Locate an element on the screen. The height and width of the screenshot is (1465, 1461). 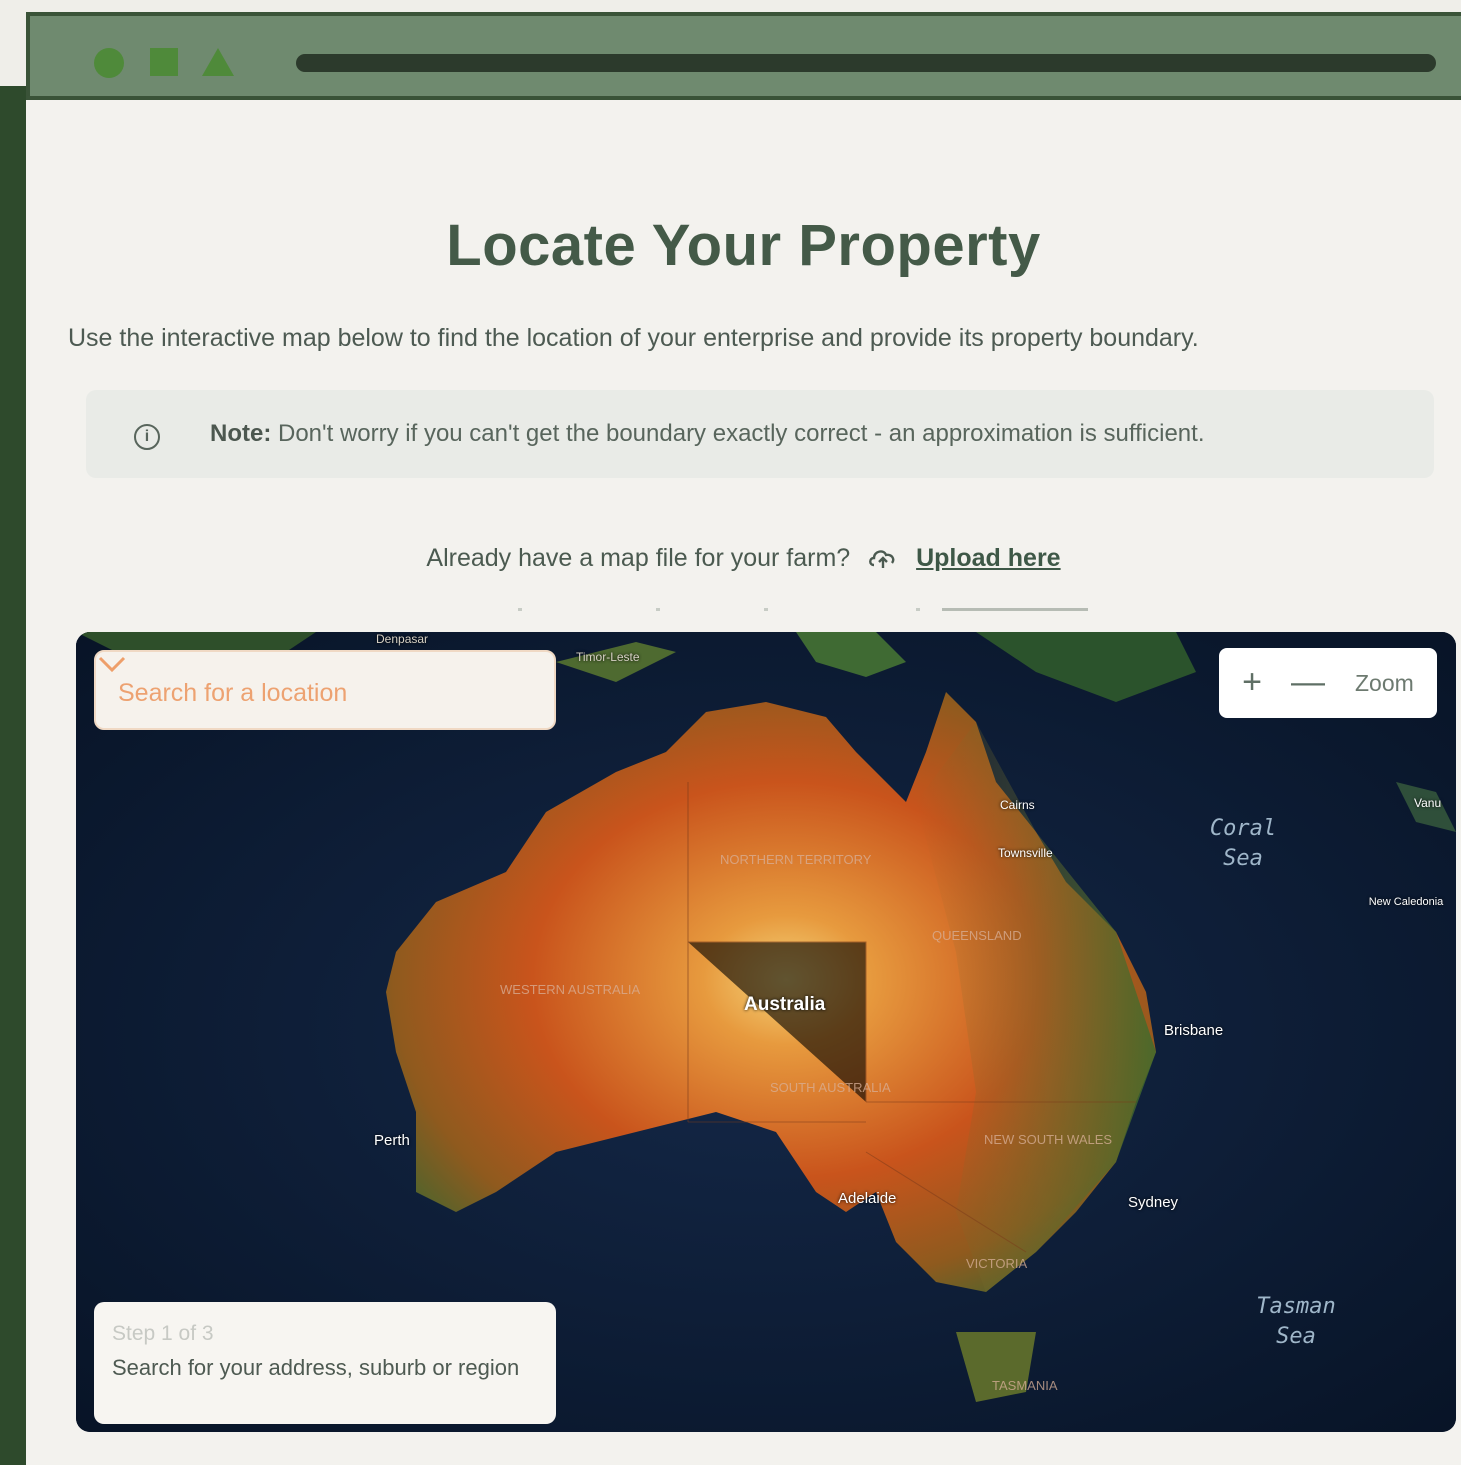
map-label-northern-territory: NORTHERN TERRITORY is located at coordinates (796, 859).